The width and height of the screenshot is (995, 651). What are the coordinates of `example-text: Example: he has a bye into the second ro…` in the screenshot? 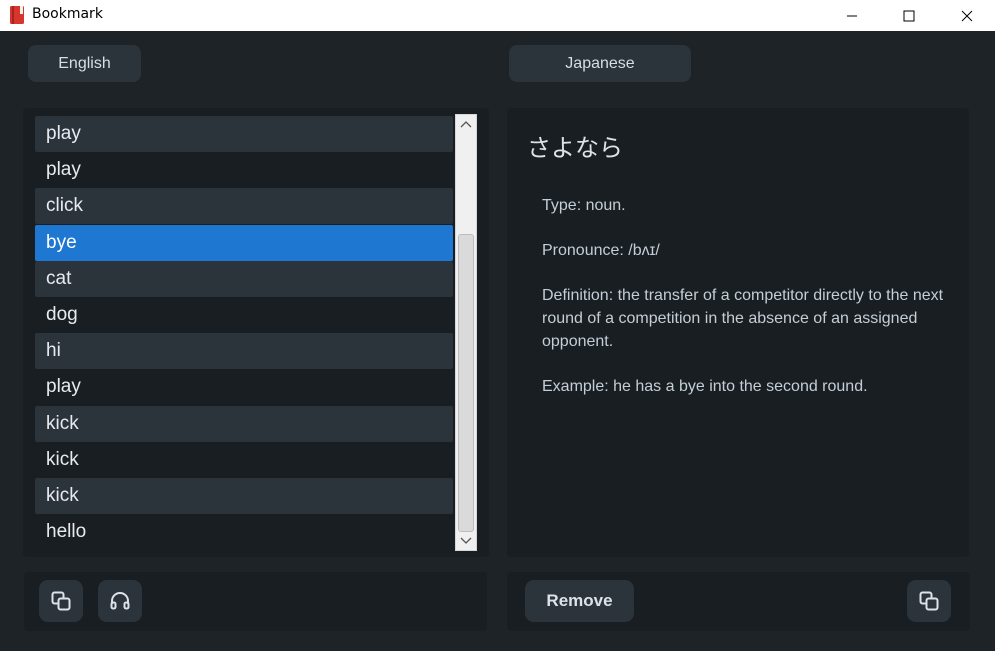 It's located at (705, 386).